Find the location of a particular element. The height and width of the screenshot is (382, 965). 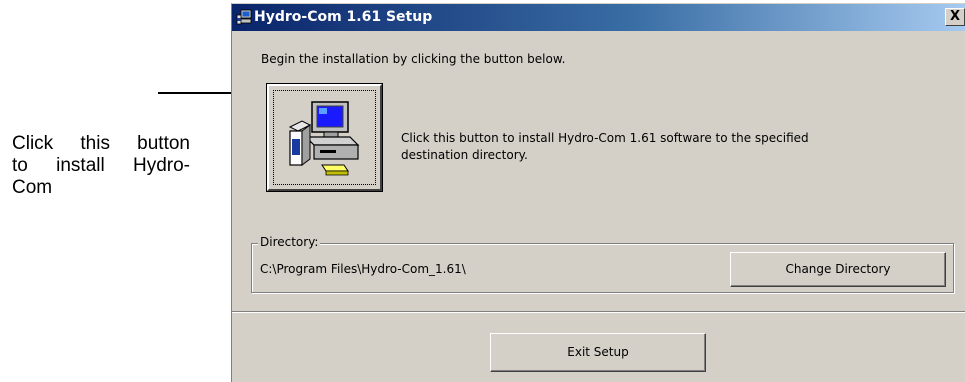

annotation-line-2: to install Hydro- is located at coordinates (101, 165).